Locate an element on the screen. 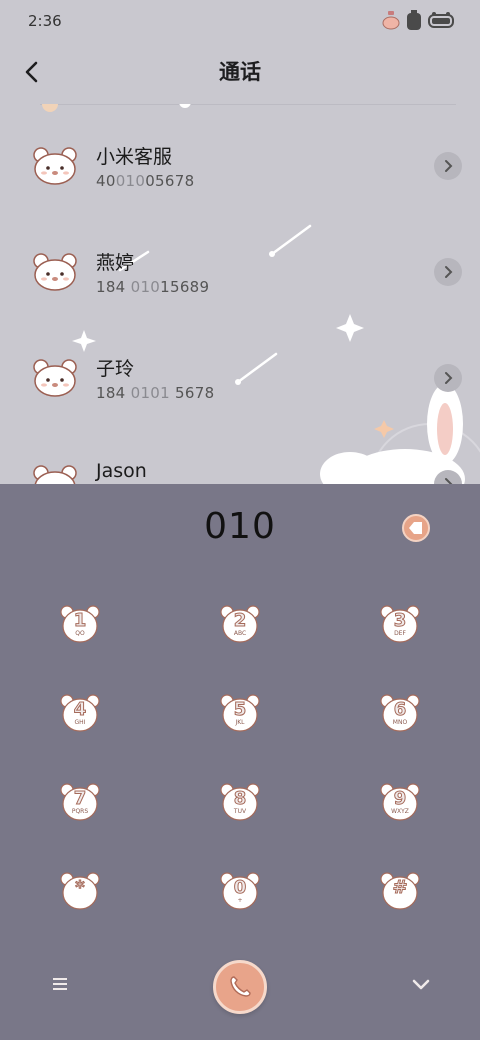  key-digit: 5 is located at coordinates (240, 710).